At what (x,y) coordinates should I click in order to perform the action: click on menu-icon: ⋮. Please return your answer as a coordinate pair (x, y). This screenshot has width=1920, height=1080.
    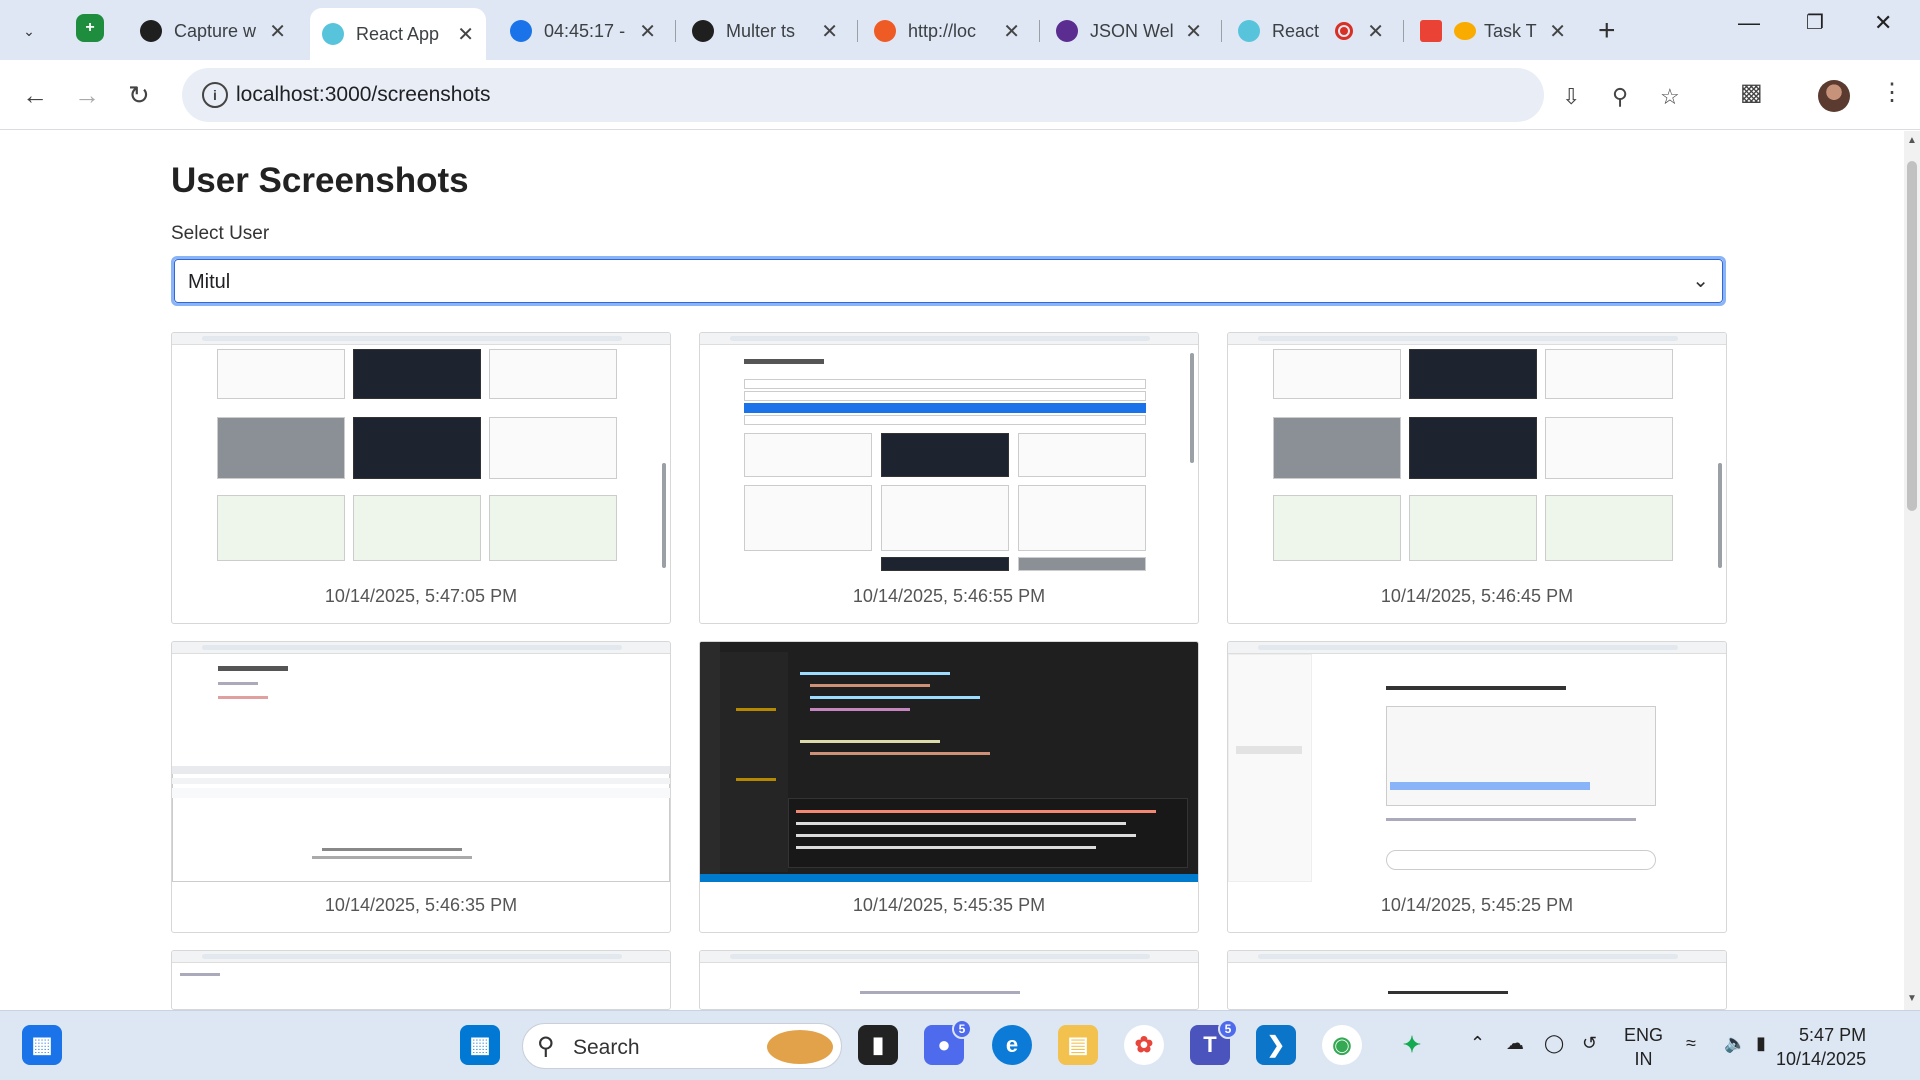
    Looking at the image, I should click on (1892, 92).